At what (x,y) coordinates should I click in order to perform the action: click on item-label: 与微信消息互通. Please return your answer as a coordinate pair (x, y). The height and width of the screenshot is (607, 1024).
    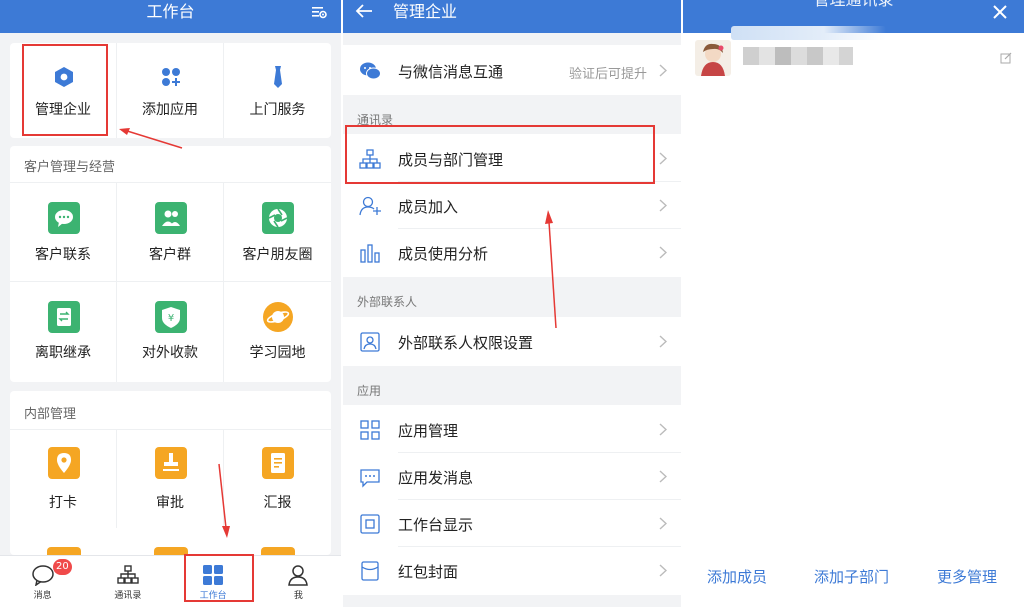
    Looking at the image, I should click on (451, 72).